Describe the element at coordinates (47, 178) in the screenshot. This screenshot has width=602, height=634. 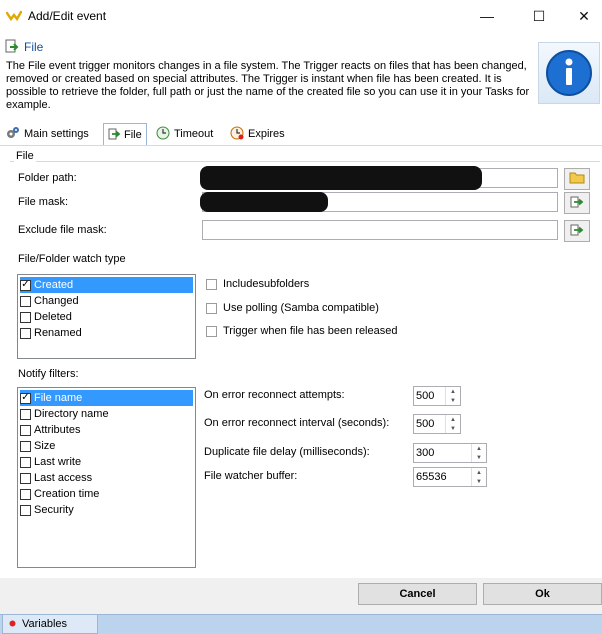
I see `folder-path-label: Folder path:` at that location.